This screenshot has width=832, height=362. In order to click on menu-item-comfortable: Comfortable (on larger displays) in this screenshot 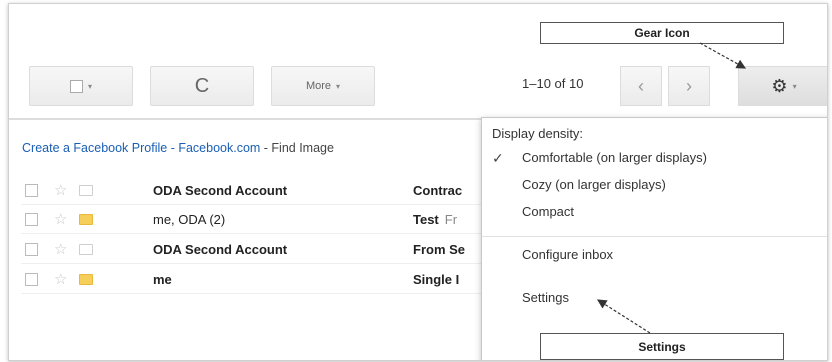, I will do `click(614, 157)`.